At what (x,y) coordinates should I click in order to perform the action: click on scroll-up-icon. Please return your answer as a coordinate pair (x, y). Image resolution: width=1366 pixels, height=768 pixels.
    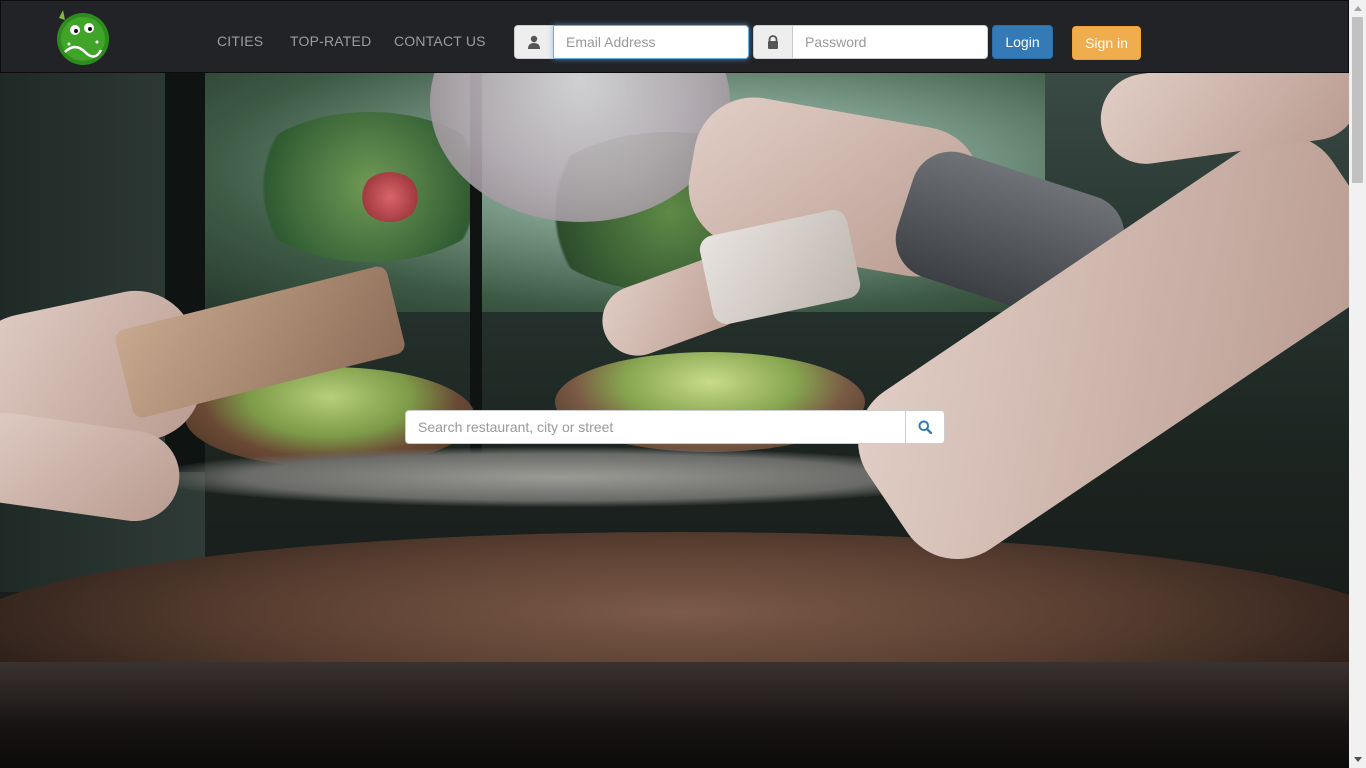
    Looking at the image, I should click on (1357, 8).